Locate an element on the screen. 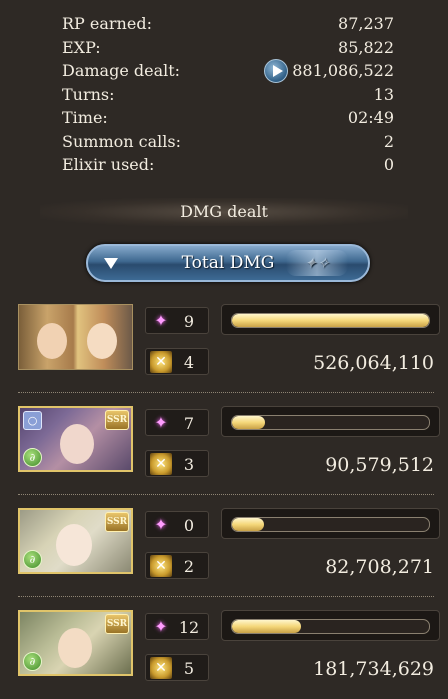 This screenshot has height=699, width=448. stat-label: EXP: is located at coordinates (81, 47).